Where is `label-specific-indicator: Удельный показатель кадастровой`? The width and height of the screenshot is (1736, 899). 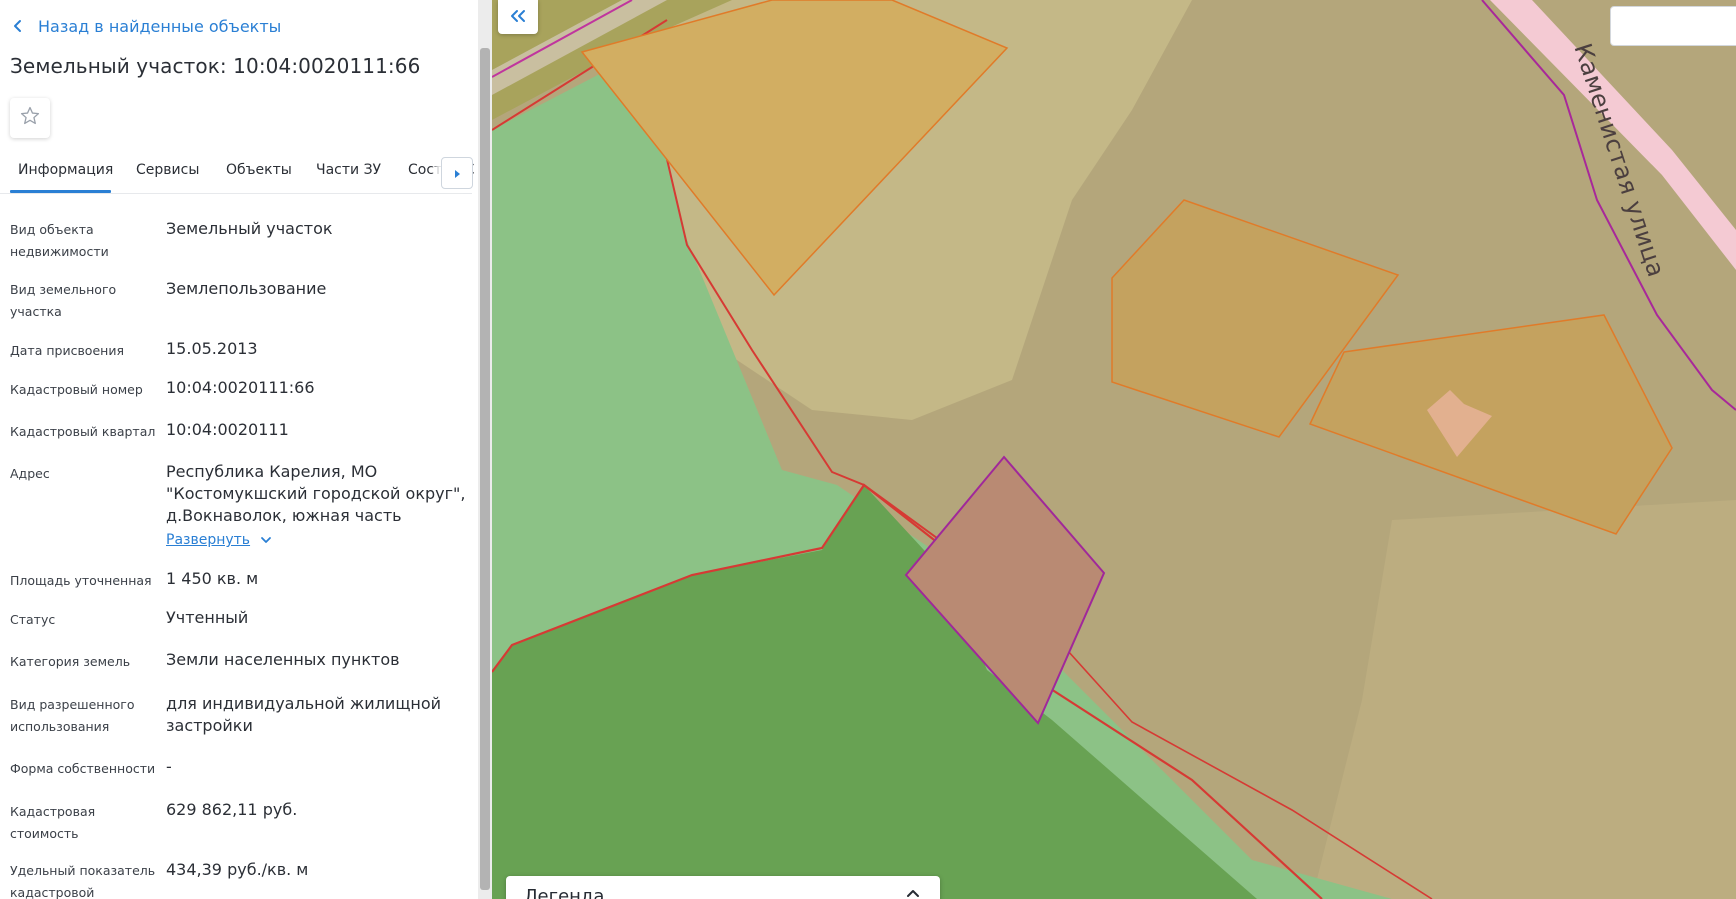 label-specific-indicator: Удельный показатель кадастровой is located at coordinates (83, 881).